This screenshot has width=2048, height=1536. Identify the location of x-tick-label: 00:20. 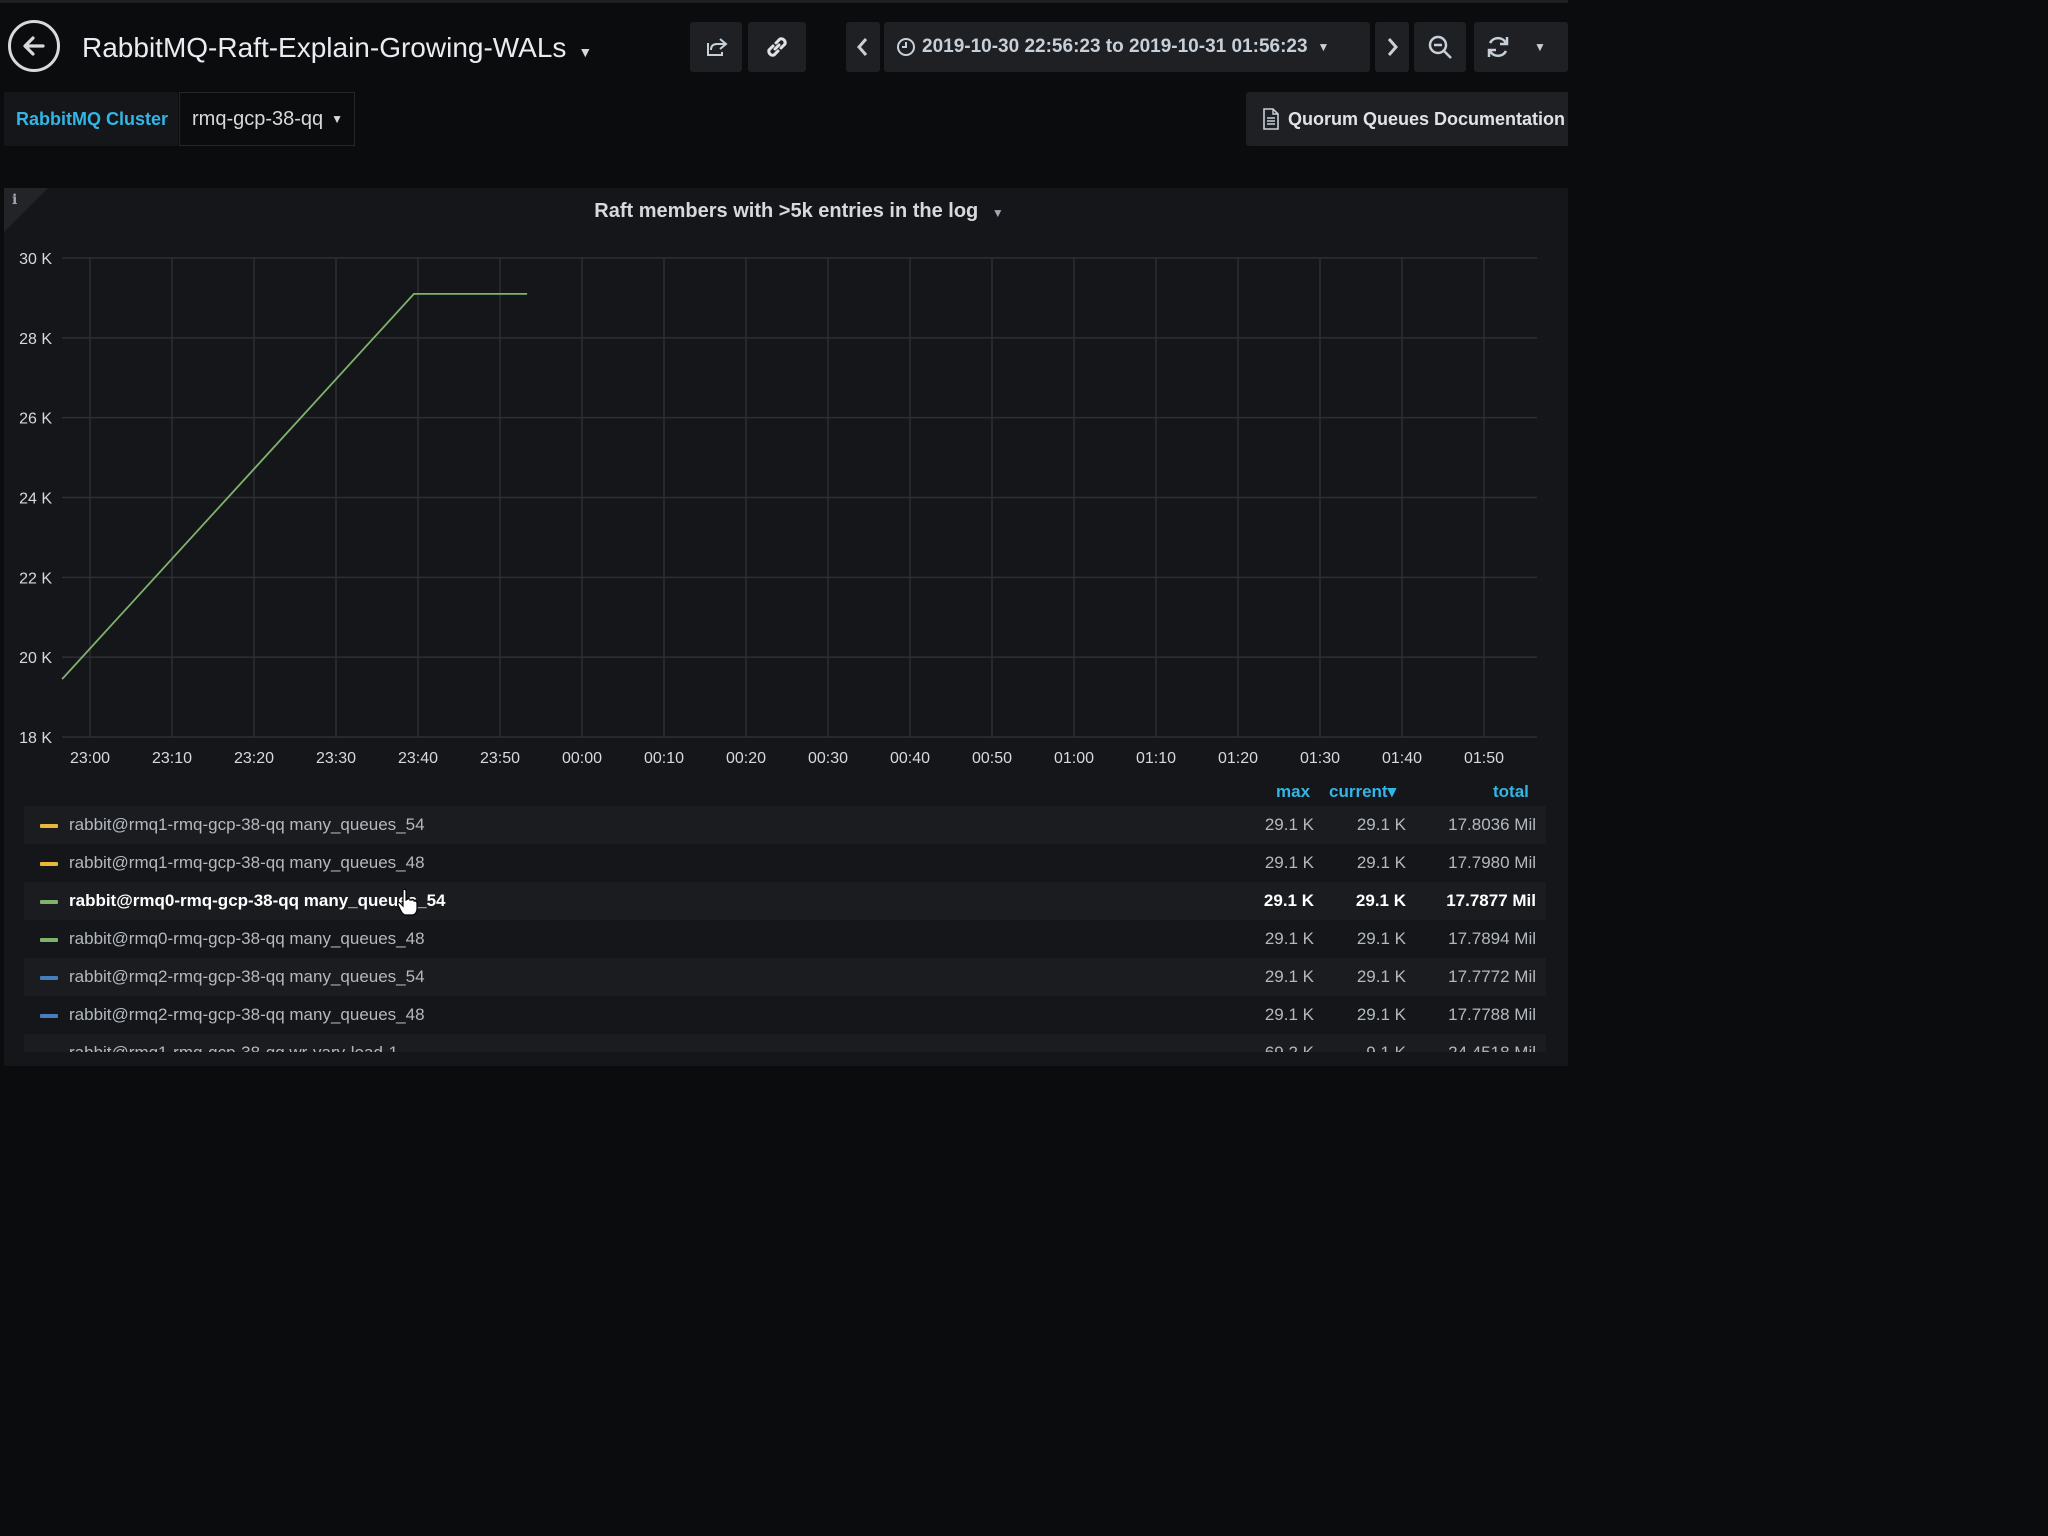
(746, 758).